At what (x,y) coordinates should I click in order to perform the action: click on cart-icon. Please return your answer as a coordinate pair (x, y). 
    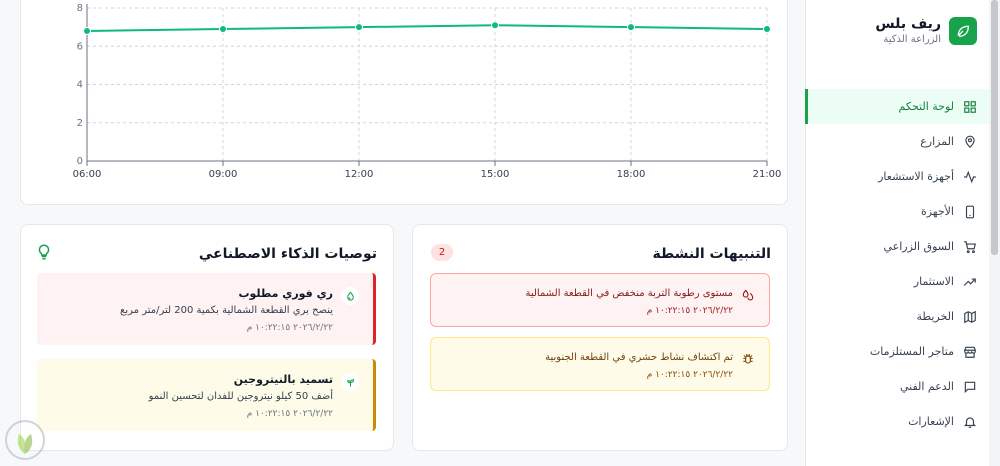
    Looking at the image, I should click on (970, 246).